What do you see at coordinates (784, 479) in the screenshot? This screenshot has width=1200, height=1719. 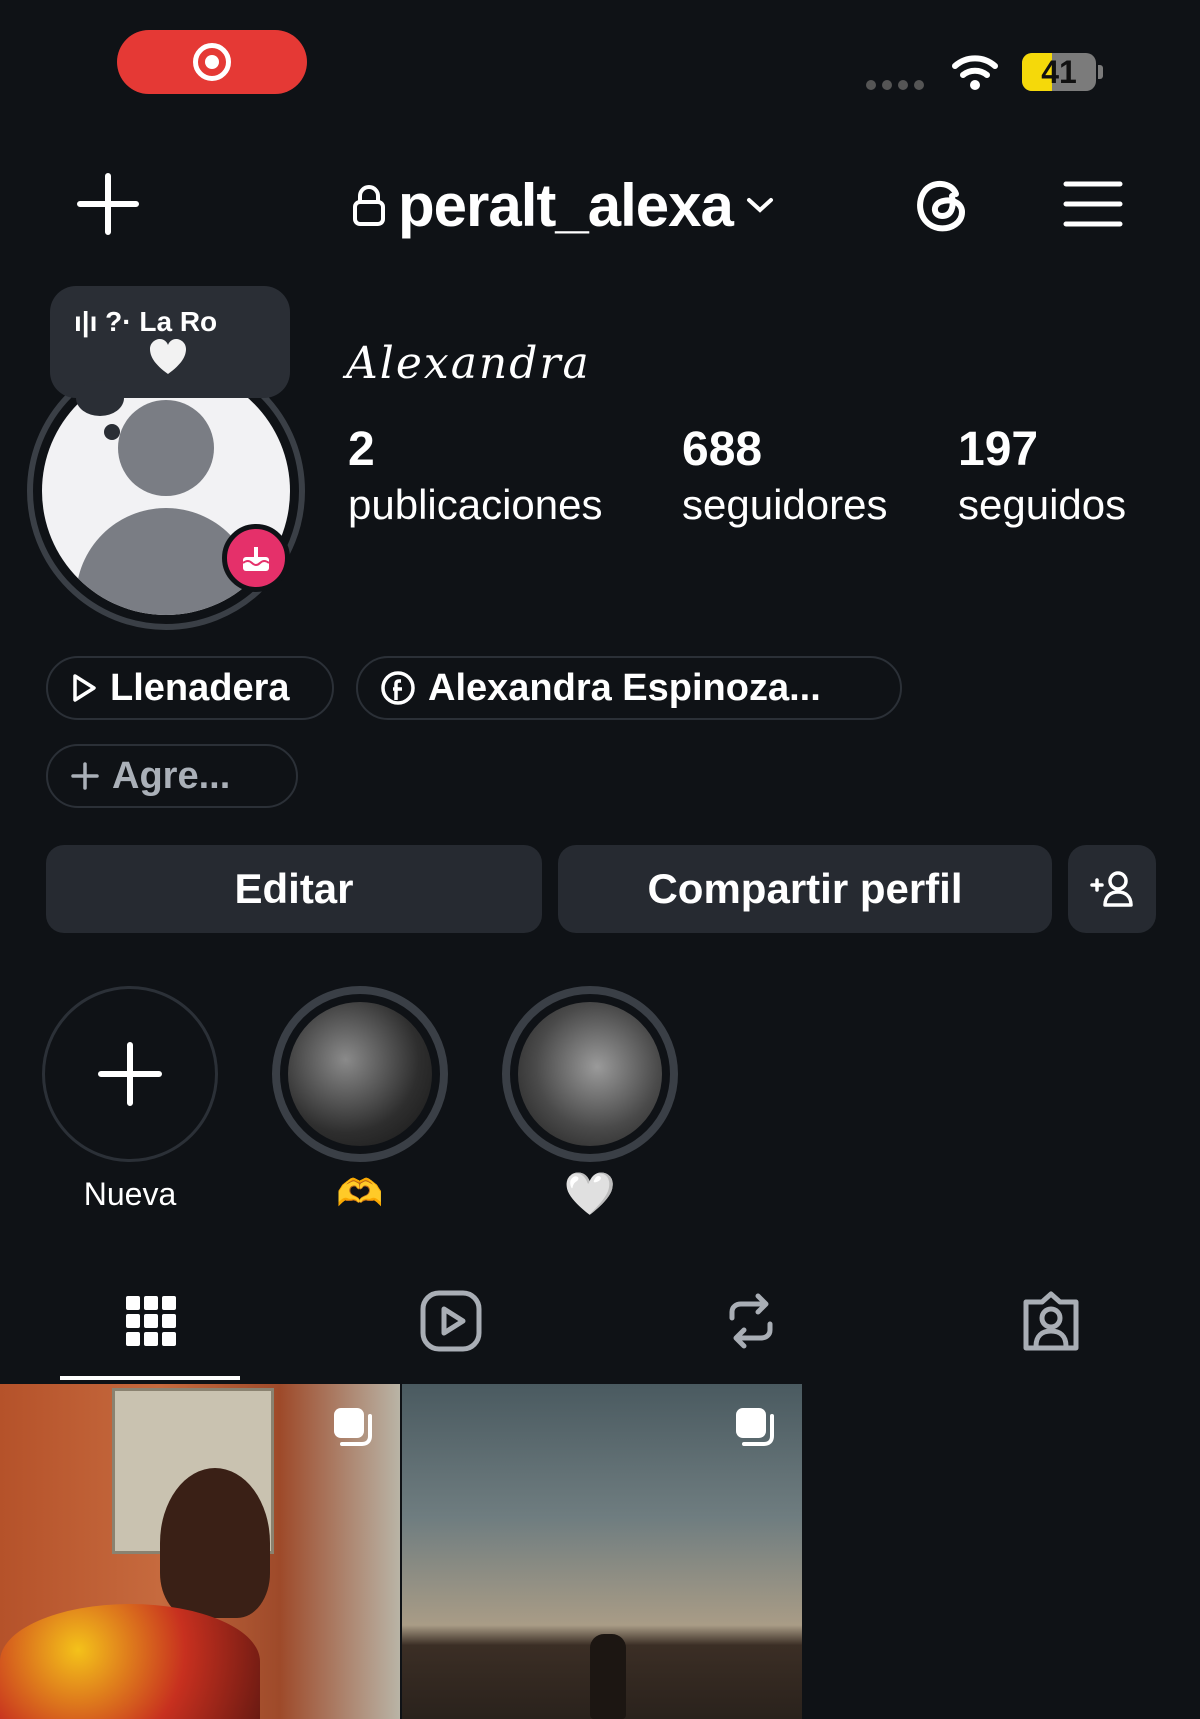 I see `stat-followers: 688 seguidores` at bounding box center [784, 479].